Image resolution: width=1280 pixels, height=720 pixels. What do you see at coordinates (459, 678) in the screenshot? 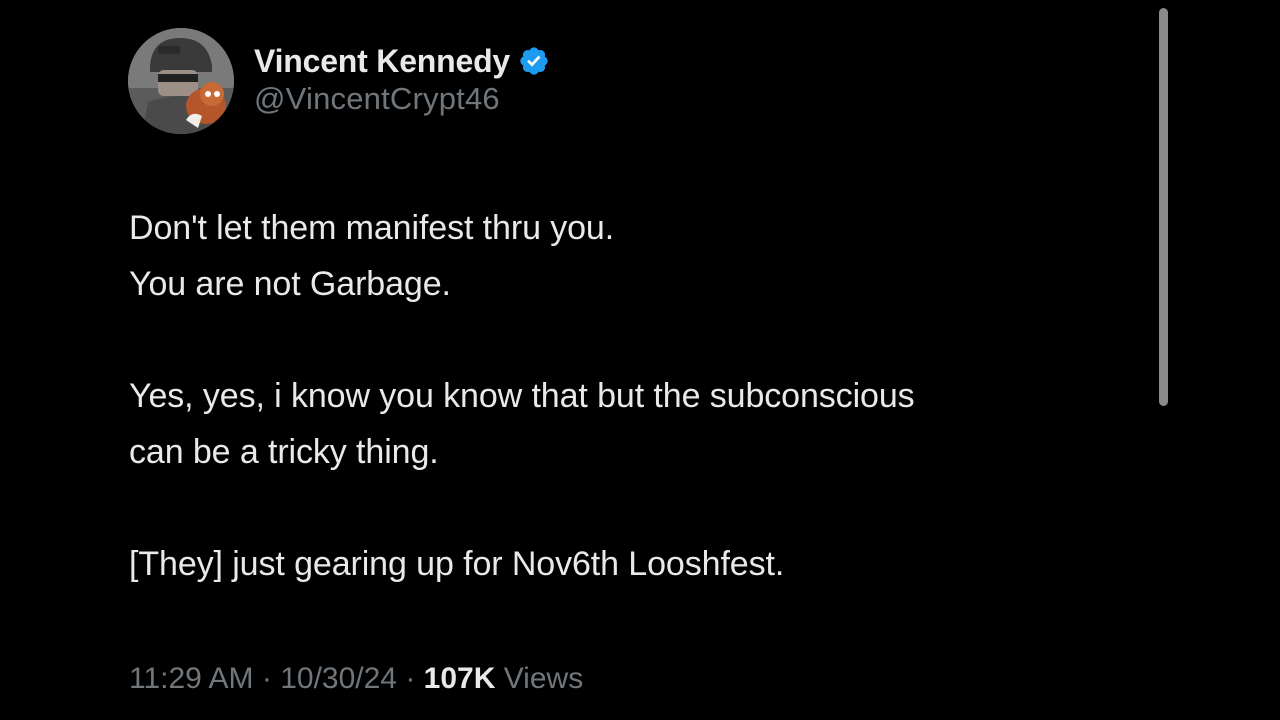
I see `views-count: 107K` at bounding box center [459, 678].